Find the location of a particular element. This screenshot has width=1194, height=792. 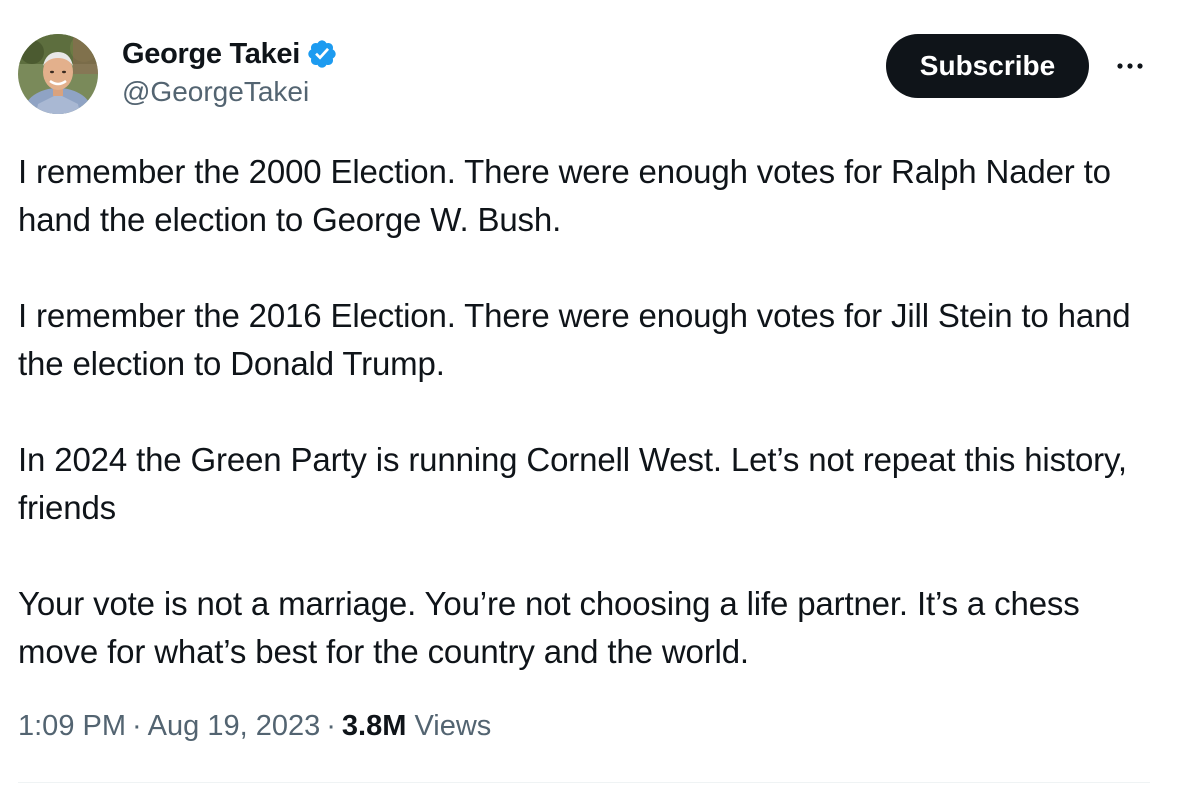

tweet-date: Aug 19, 2023 is located at coordinates (234, 726).